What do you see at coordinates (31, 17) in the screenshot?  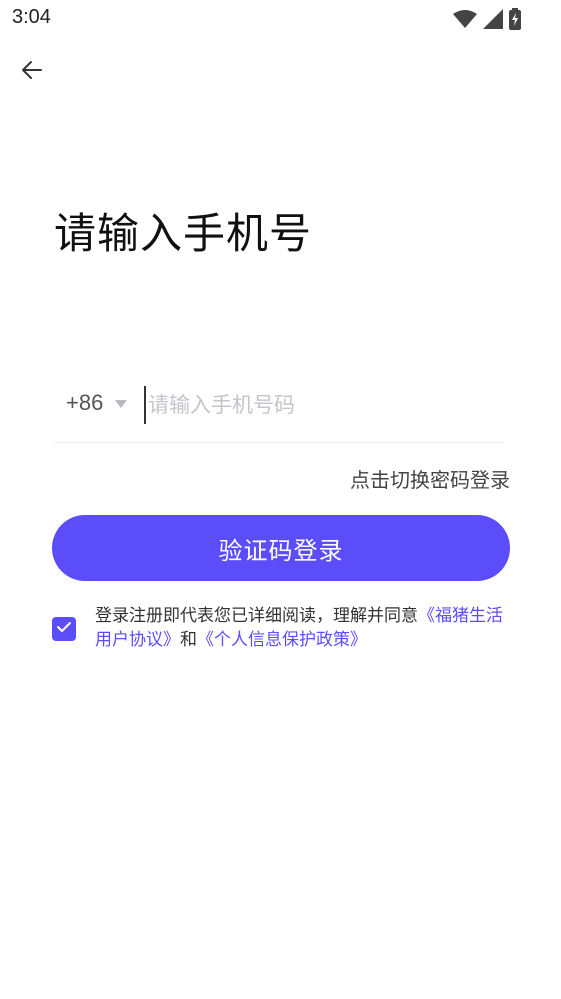 I see `status-time: 3:04` at bounding box center [31, 17].